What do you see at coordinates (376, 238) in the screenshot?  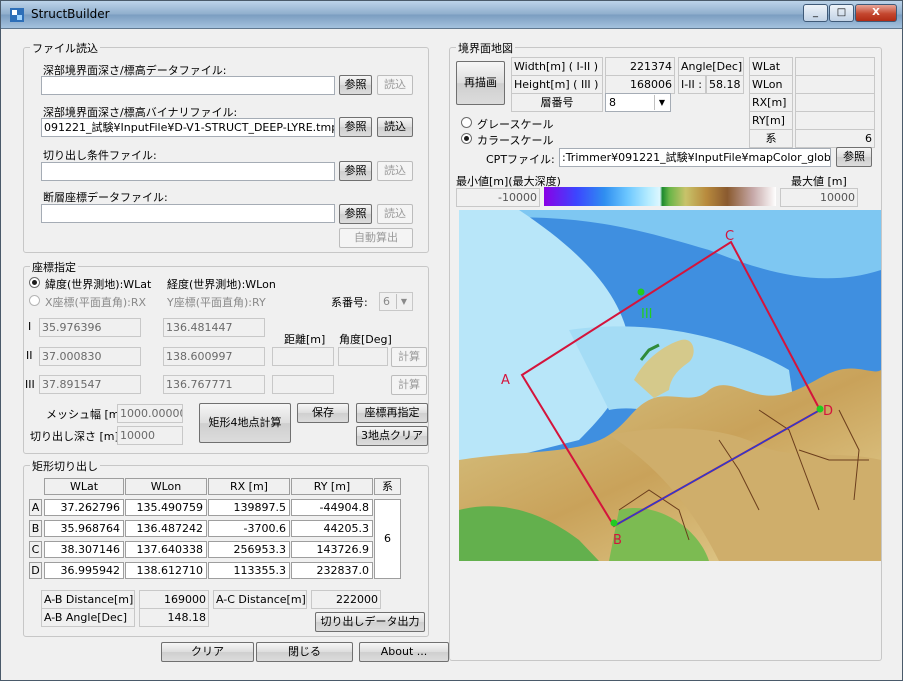 I see `auto-calc-button: 自動算出` at bounding box center [376, 238].